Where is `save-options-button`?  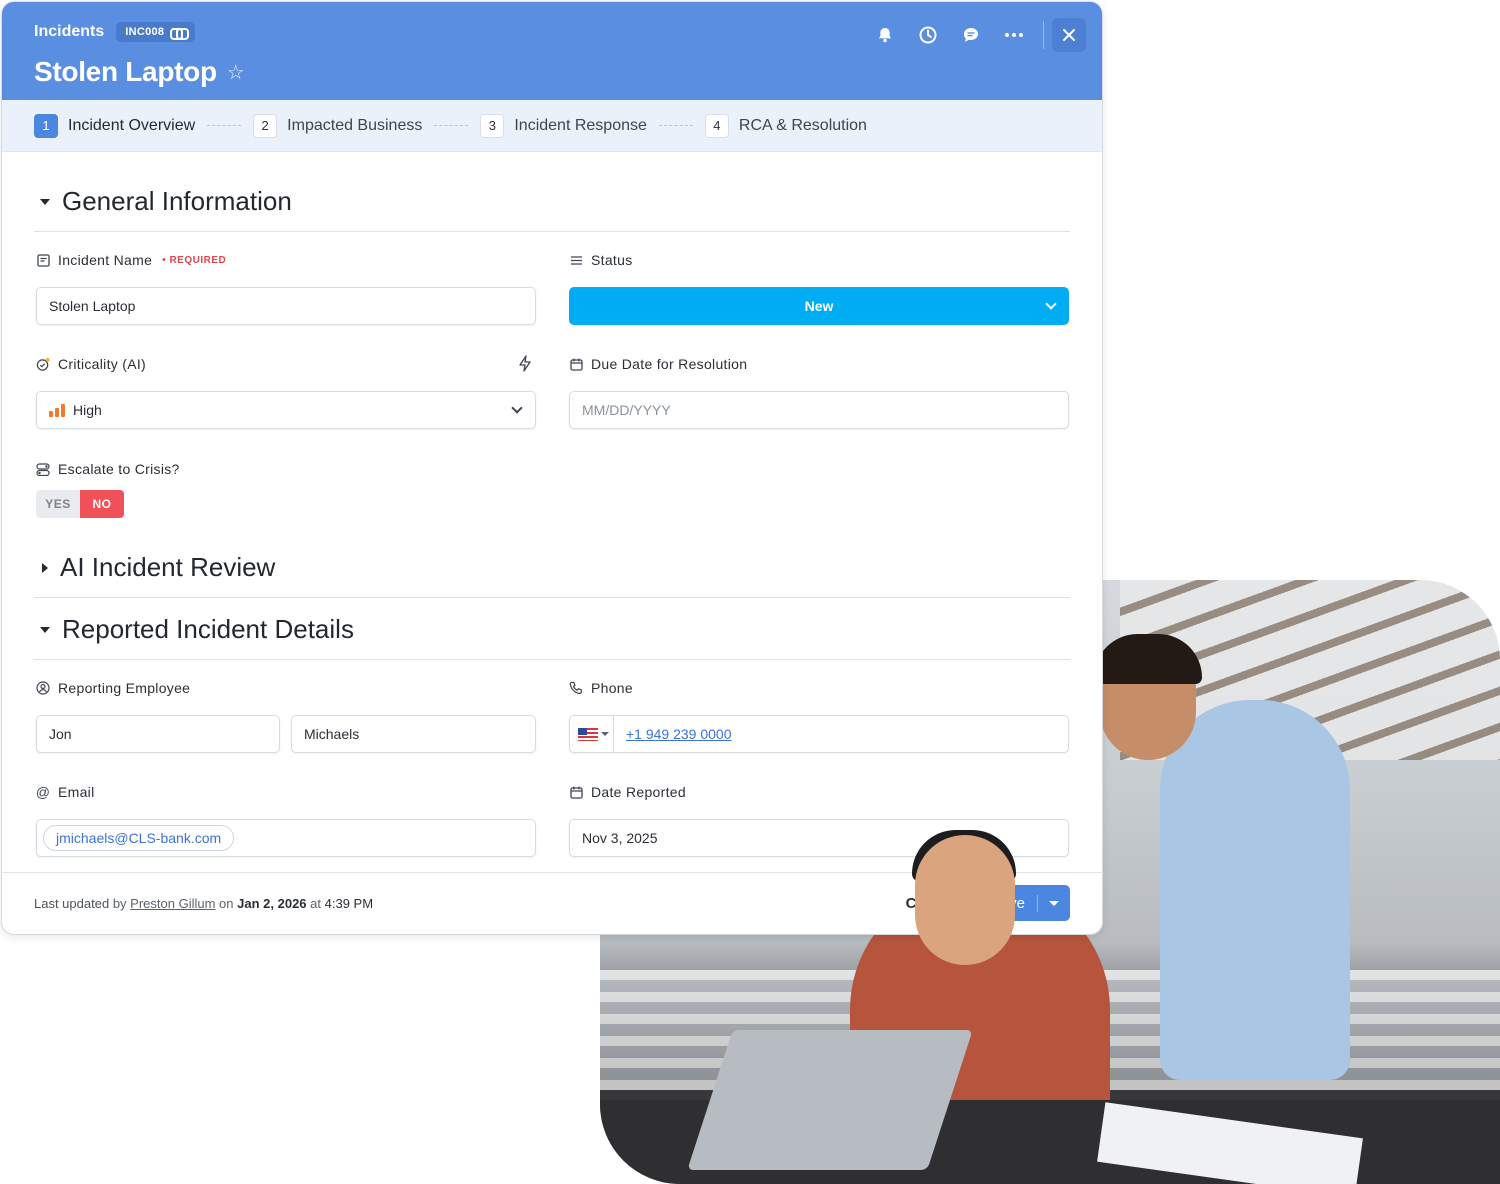 save-options-button is located at coordinates (1054, 903).